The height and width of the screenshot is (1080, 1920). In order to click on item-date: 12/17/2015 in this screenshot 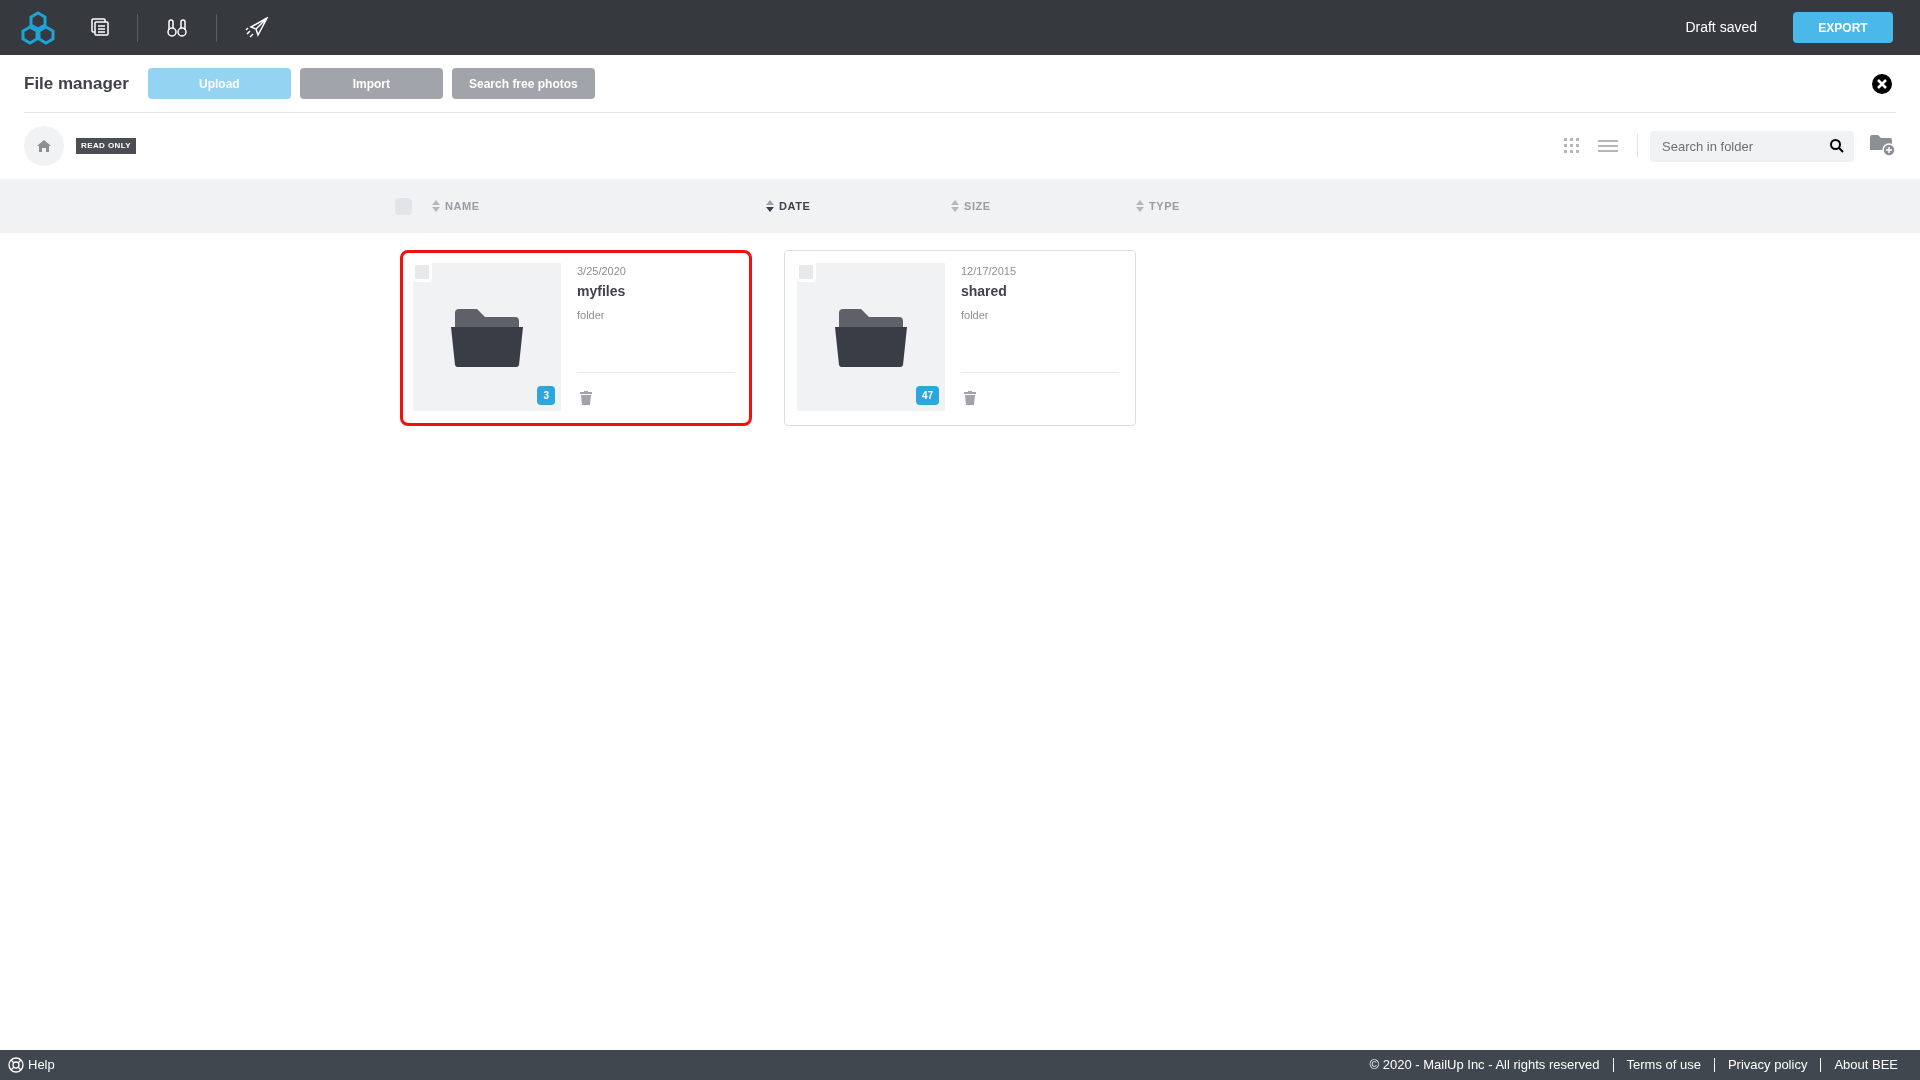, I will do `click(989, 271)`.